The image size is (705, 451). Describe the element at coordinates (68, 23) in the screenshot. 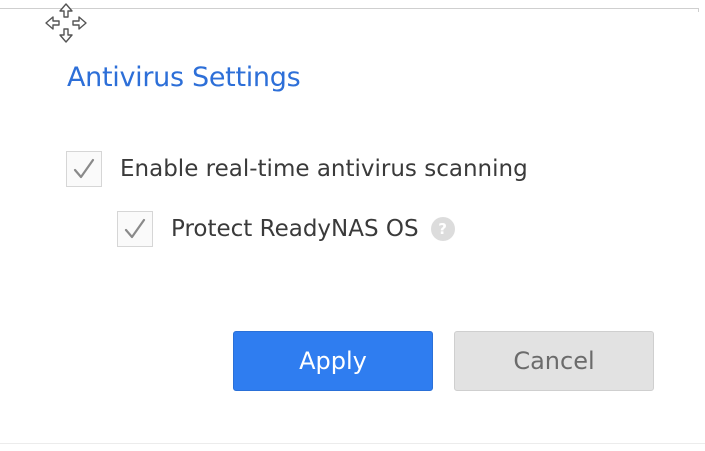

I see `move-arrows-icon` at that location.